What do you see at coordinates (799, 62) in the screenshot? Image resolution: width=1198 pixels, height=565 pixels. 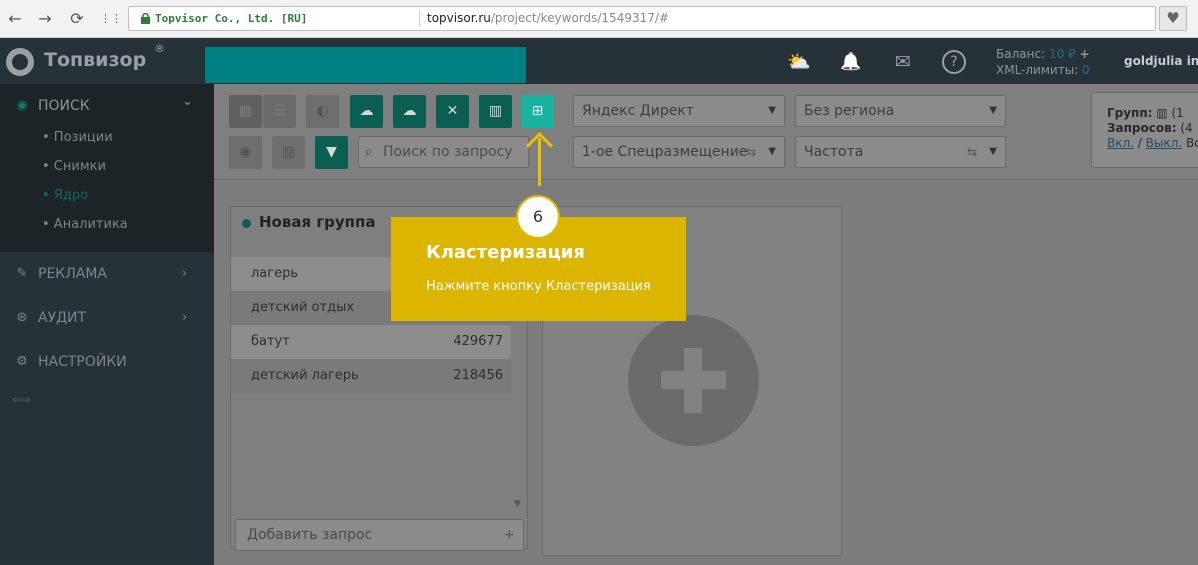 I see `weather-icon: ⛅` at bounding box center [799, 62].